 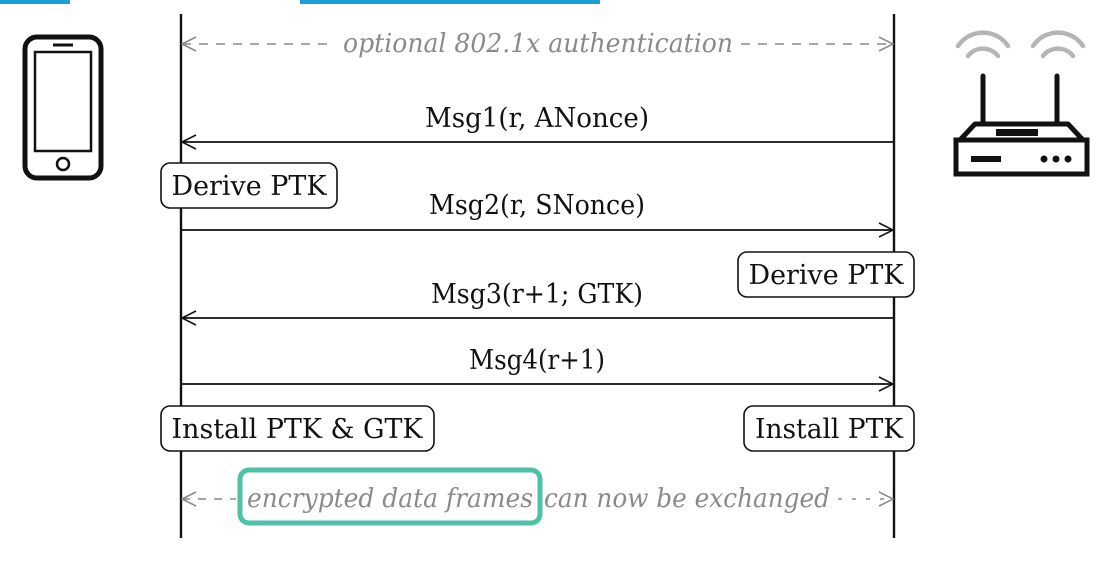 What do you see at coordinates (537, 294) in the screenshot?
I see `msg3-label: Msg3(r+1; GTK)` at bounding box center [537, 294].